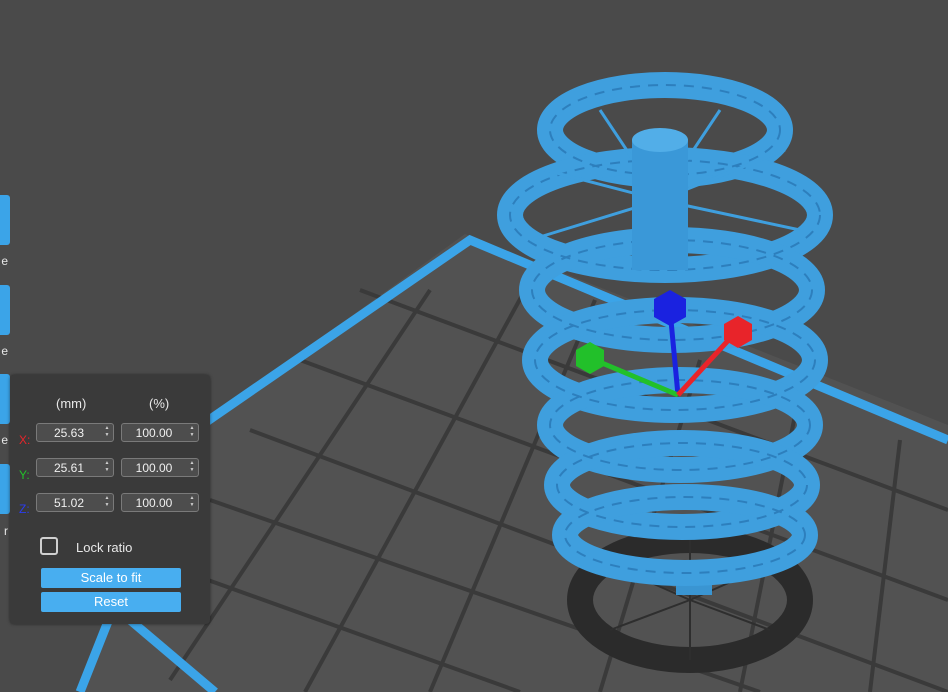 Image resolution: width=948 pixels, height=692 pixels. Describe the element at coordinates (24, 475) in the screenshot. I see `y-axis-label: Y:` at that location.